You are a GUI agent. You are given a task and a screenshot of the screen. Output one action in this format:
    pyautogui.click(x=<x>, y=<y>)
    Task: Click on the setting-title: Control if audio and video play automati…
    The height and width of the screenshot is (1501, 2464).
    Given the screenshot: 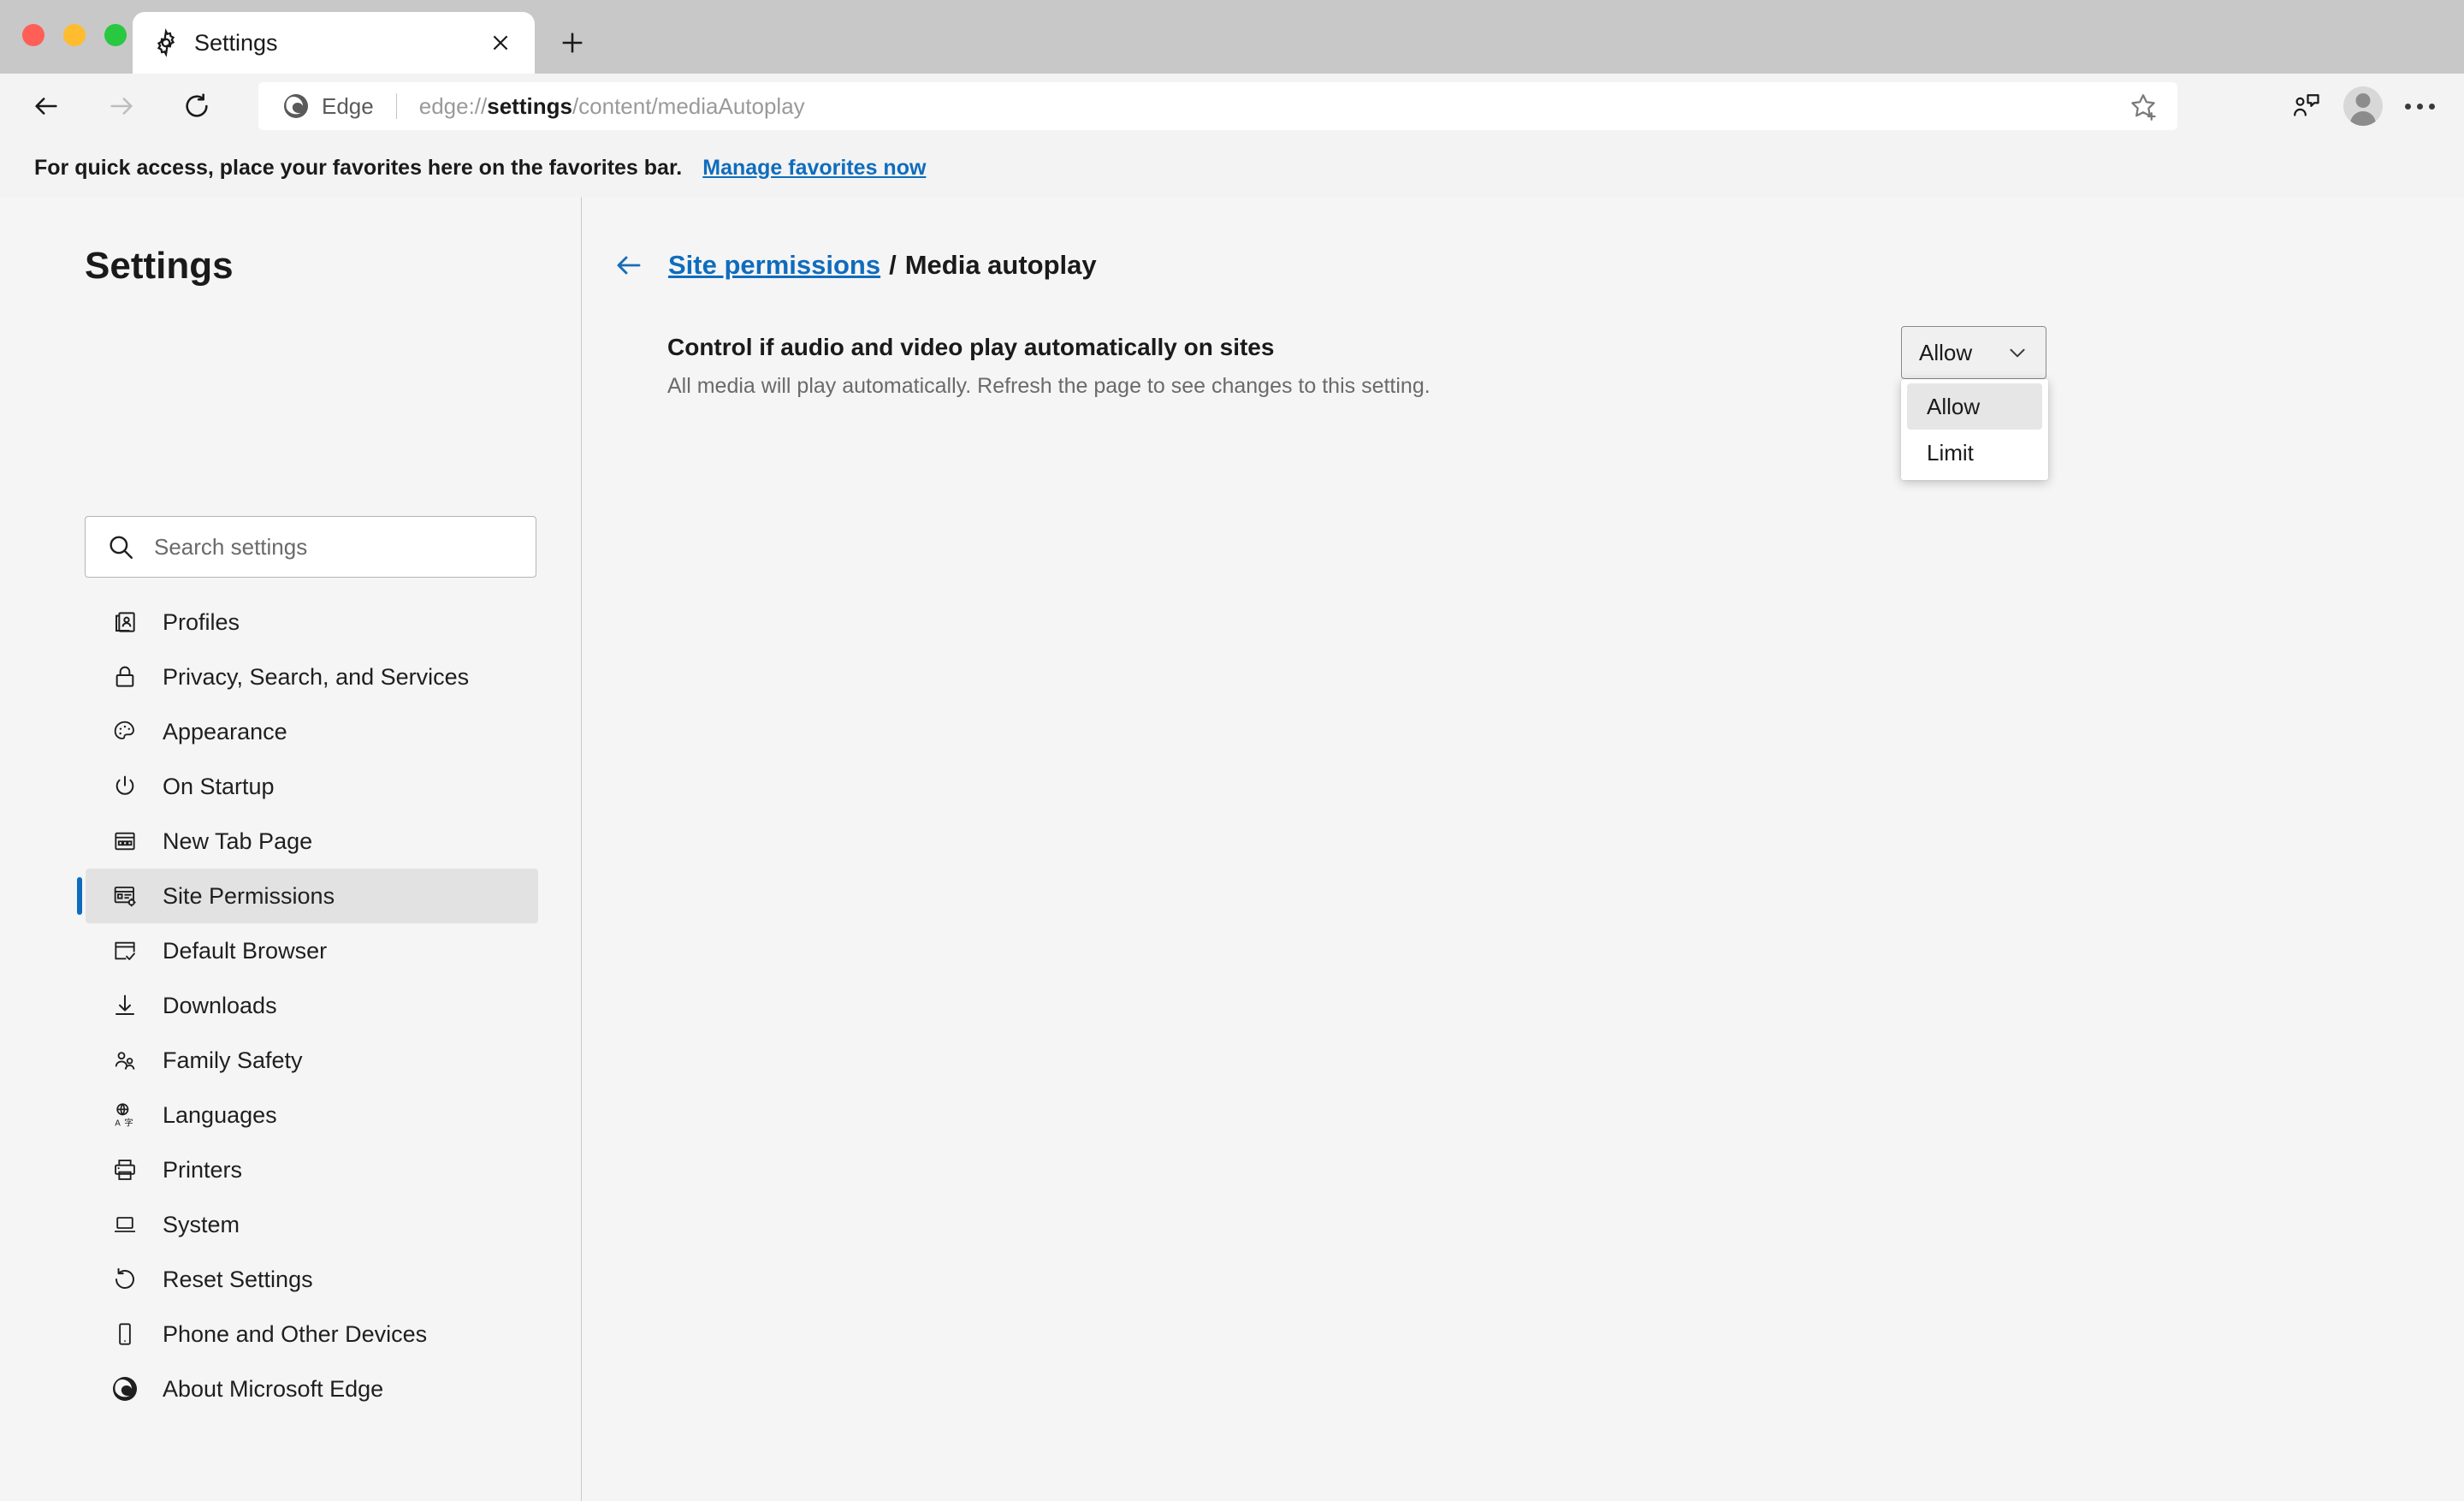 What is the action you would take?
    pyautogui.click(x=971, y=347)
    